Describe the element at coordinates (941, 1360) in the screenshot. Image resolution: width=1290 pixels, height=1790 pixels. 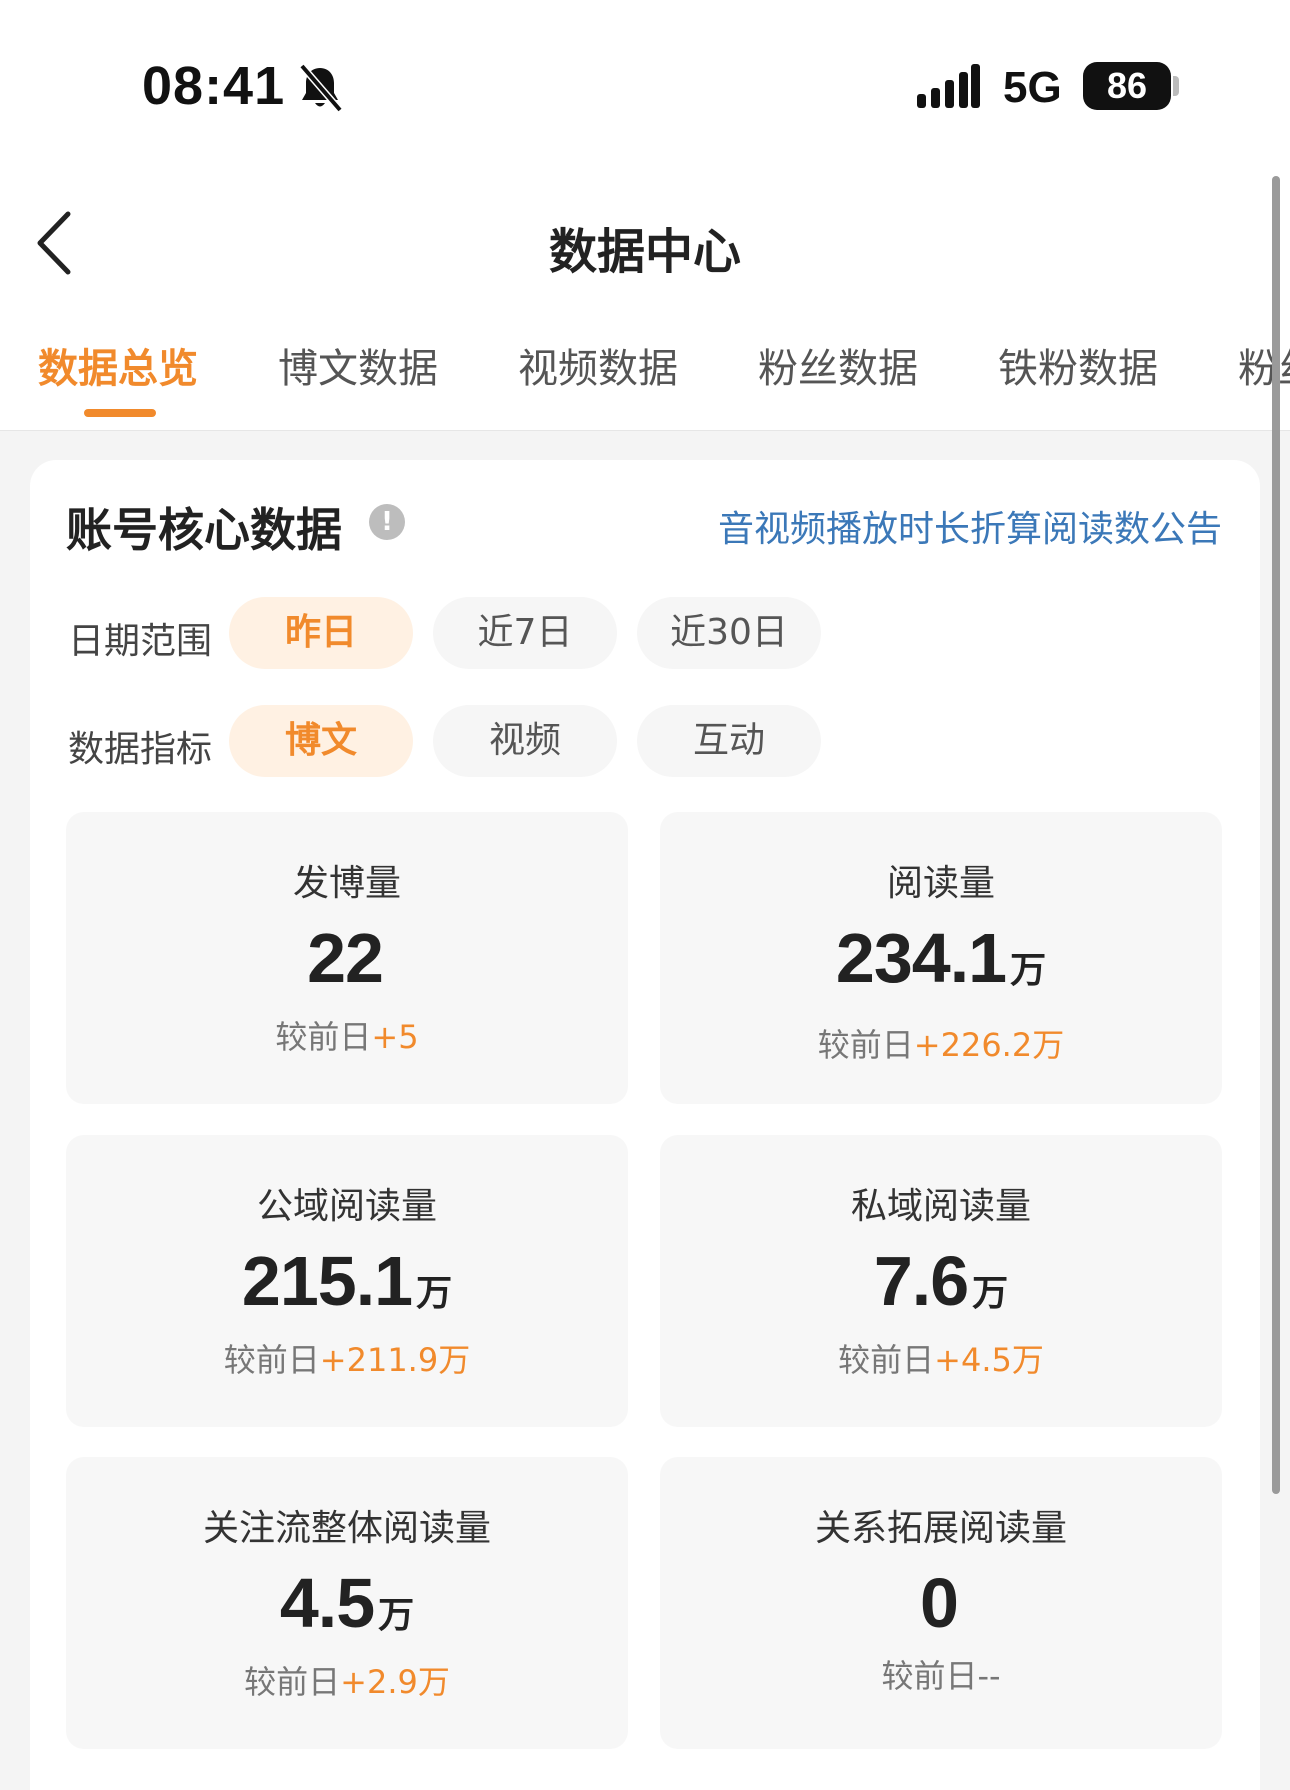
I see `metric-compare: 较前日+4.5万` at that location.